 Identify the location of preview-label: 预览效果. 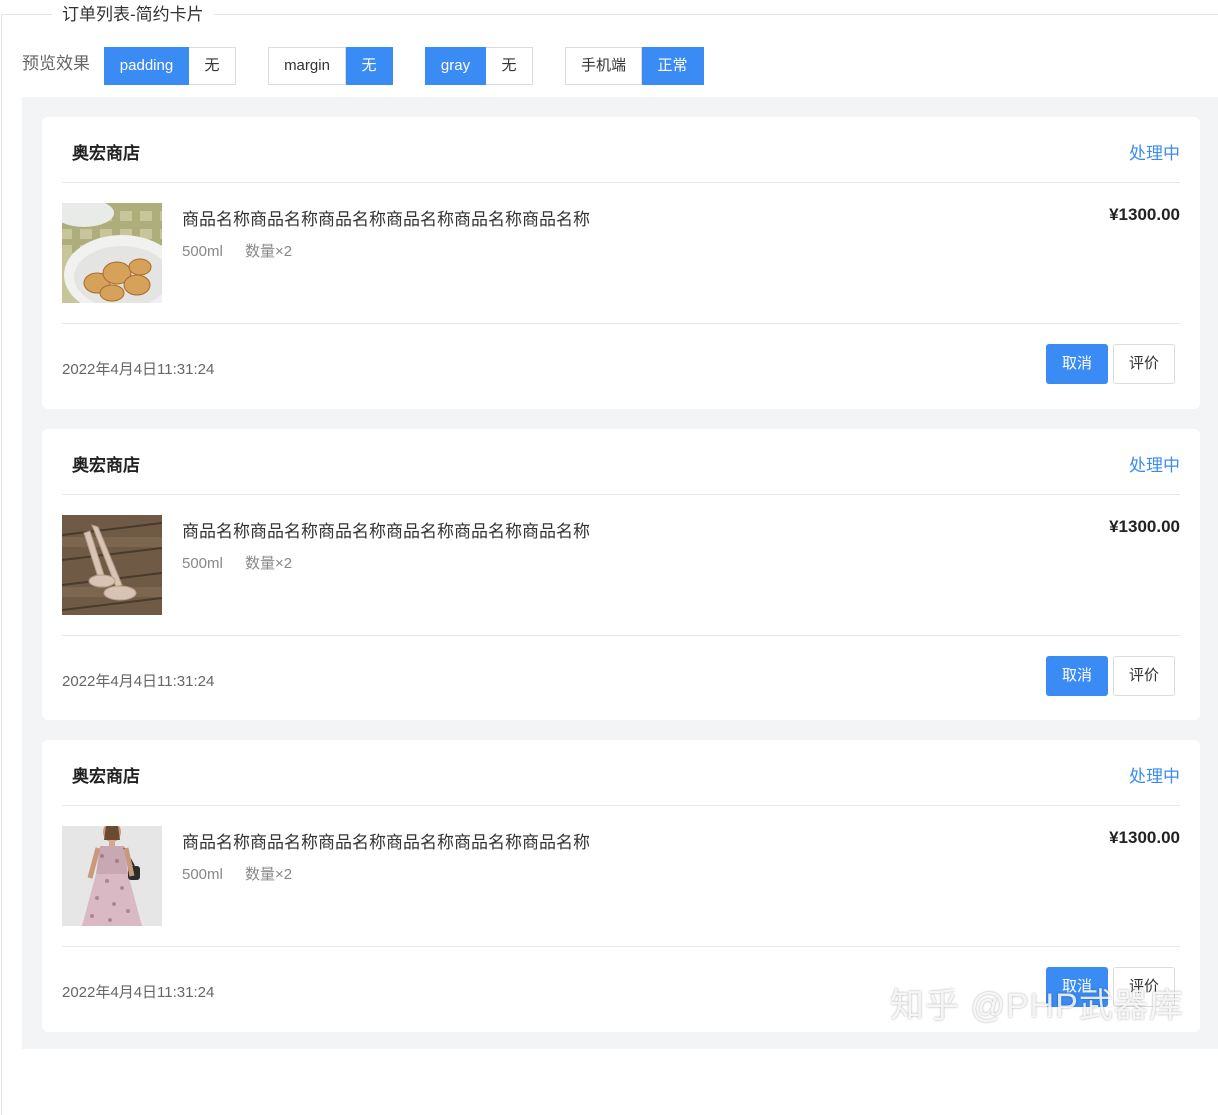
(56, 63).